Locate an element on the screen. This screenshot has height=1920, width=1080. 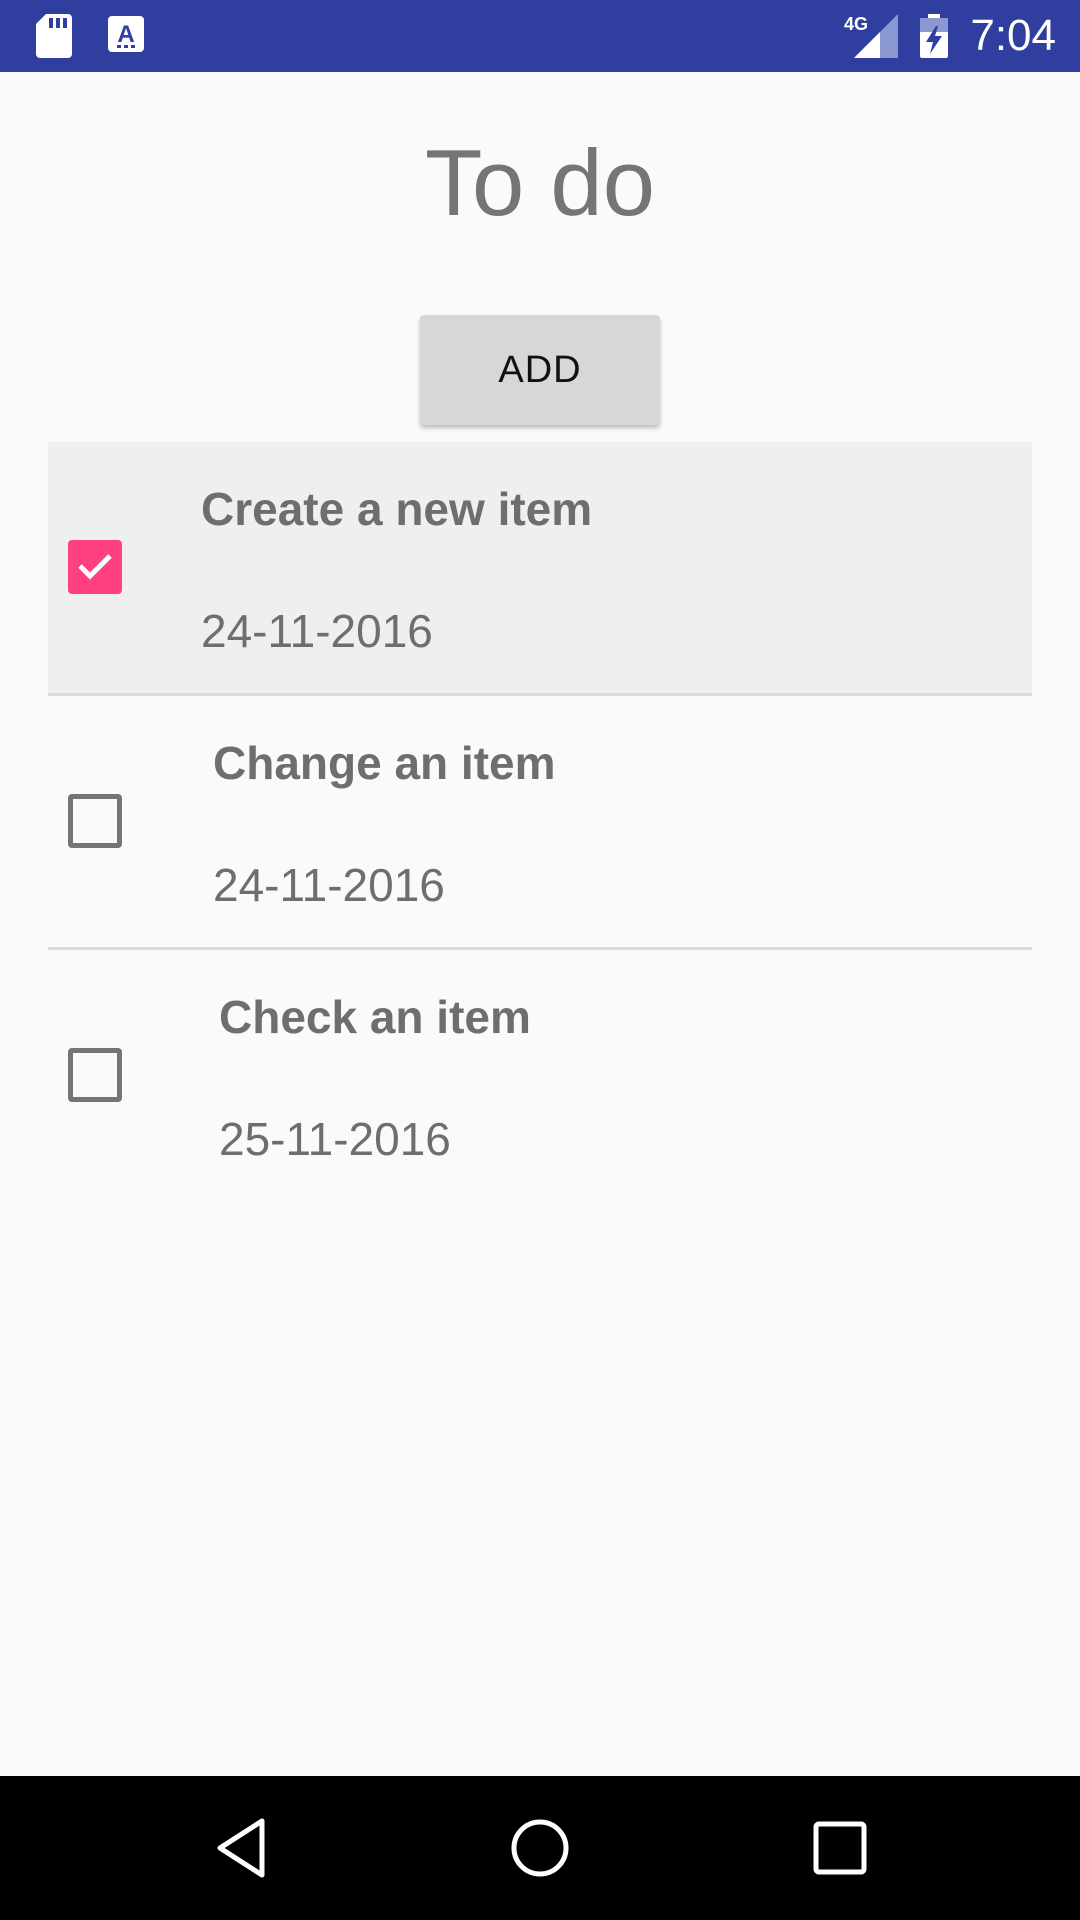
network-label: 4G is located at coordinates (856, 24).